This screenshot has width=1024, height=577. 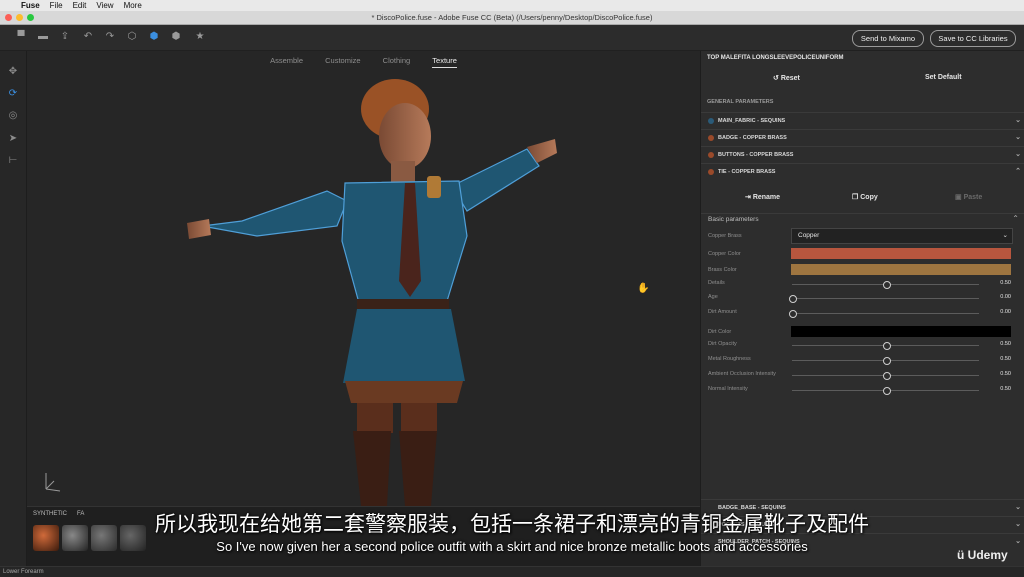 What do you see at coordinates (53, 482) in the screenshot?
I see `axis-gizmo-icon` at bounding box center [53, 482].